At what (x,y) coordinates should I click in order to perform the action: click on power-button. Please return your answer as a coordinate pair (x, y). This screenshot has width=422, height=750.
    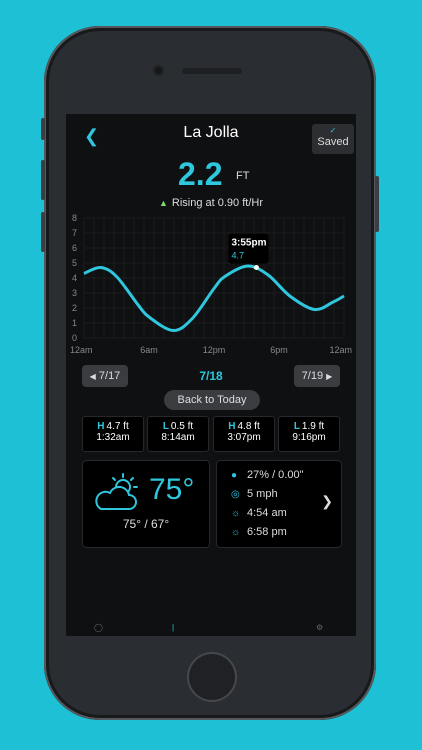
    Looking at the image, I should click on (377, 204).